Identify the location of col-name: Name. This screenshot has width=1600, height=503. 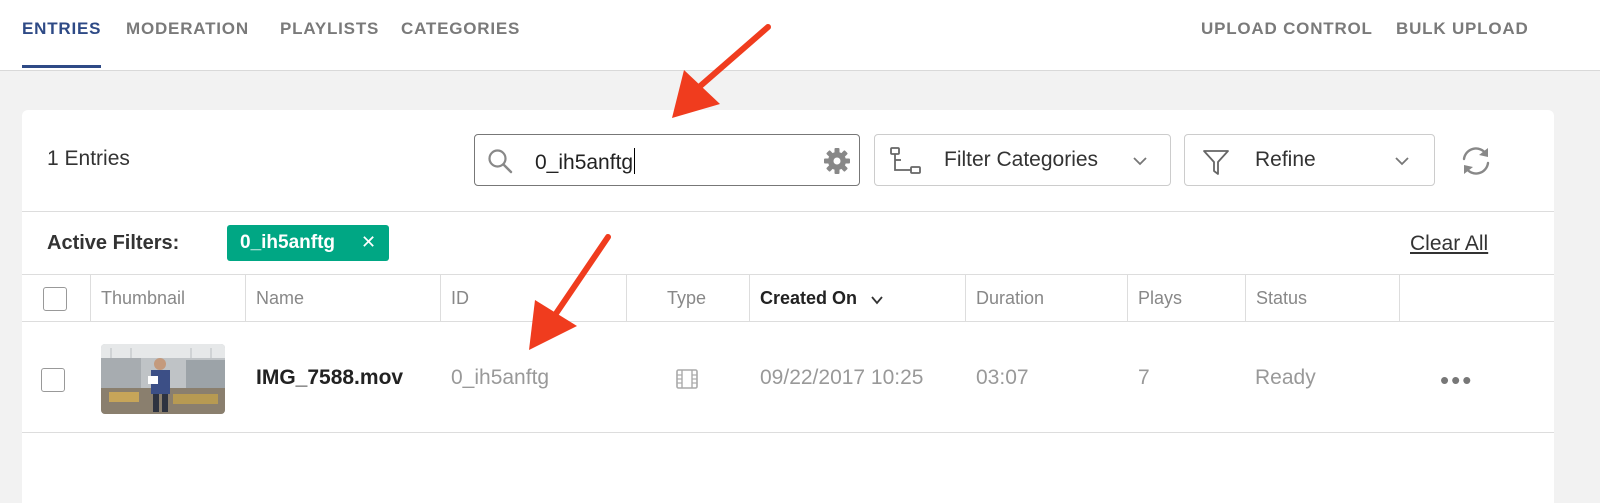
(342, 298).